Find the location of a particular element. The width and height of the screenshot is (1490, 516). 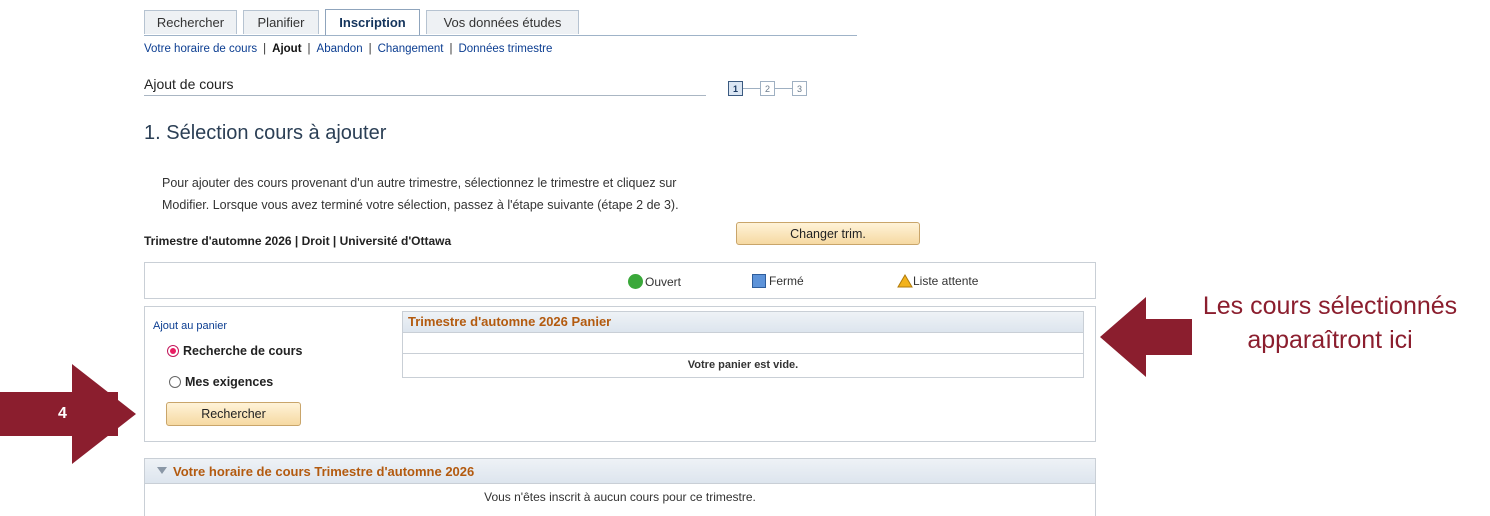

closed-square-icon is located at coordinates (759, 281).